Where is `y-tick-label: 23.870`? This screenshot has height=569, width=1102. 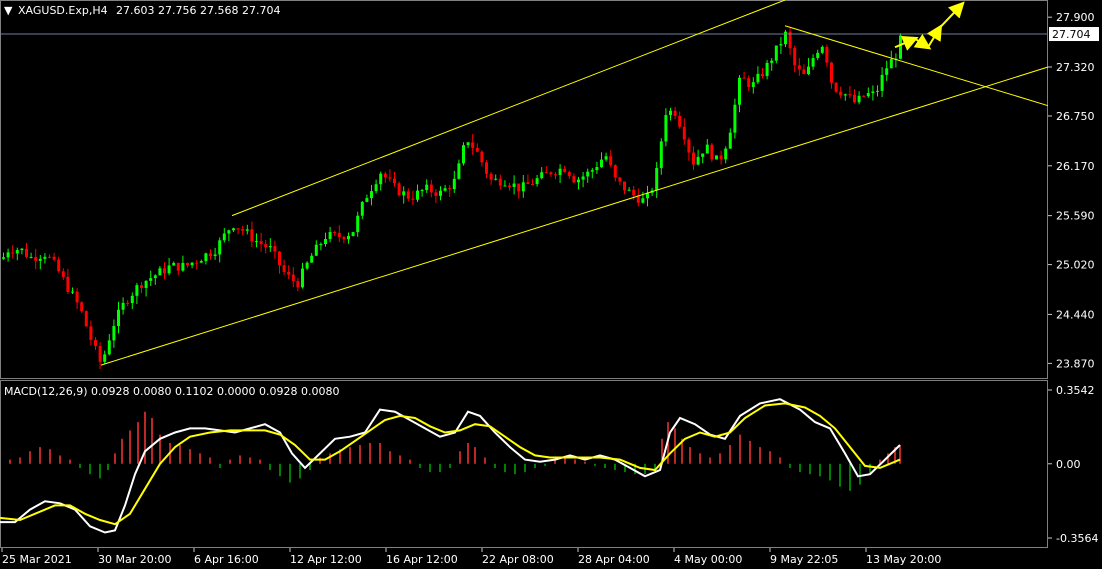
y-tick-label: 23.870 is located at coordinates (1075, 363).